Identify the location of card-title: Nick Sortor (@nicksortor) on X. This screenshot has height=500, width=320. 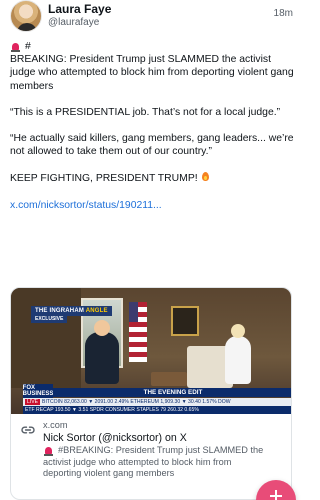
(115, 438).